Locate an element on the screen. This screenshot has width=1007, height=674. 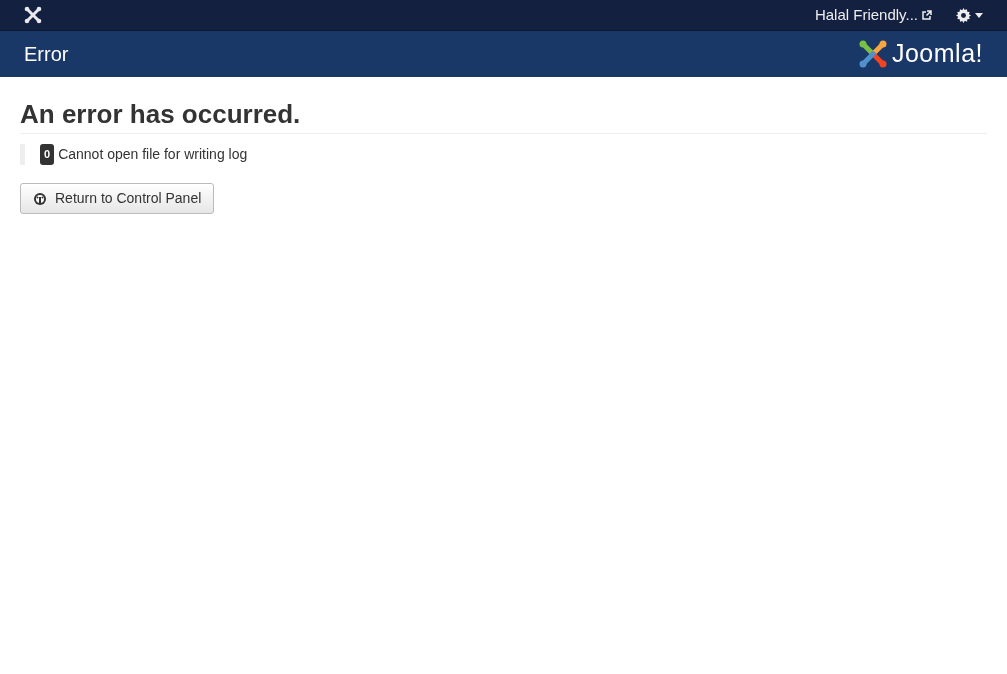
error-code: 0 is located at coordinates (47, 154).